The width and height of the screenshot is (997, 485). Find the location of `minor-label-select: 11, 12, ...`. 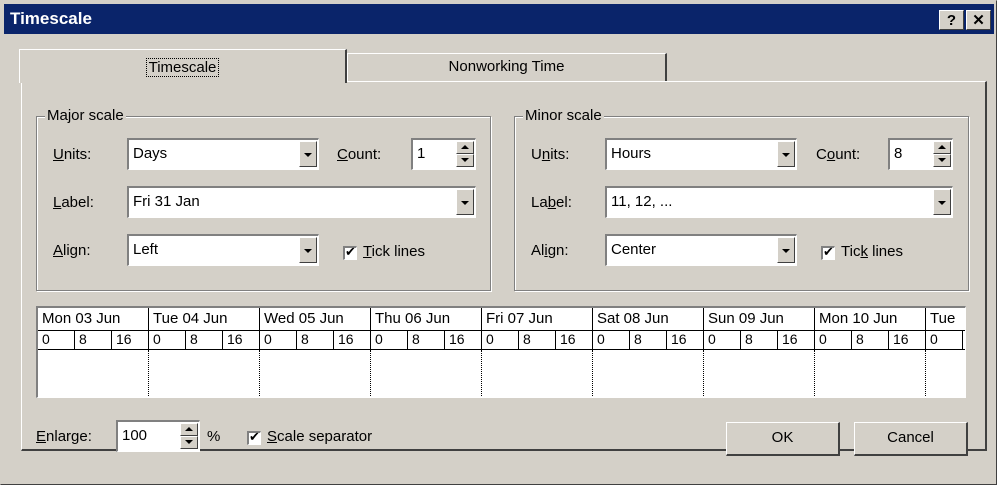

minor-label-select: 11, 12, ... is located at coordinates (779, 202).